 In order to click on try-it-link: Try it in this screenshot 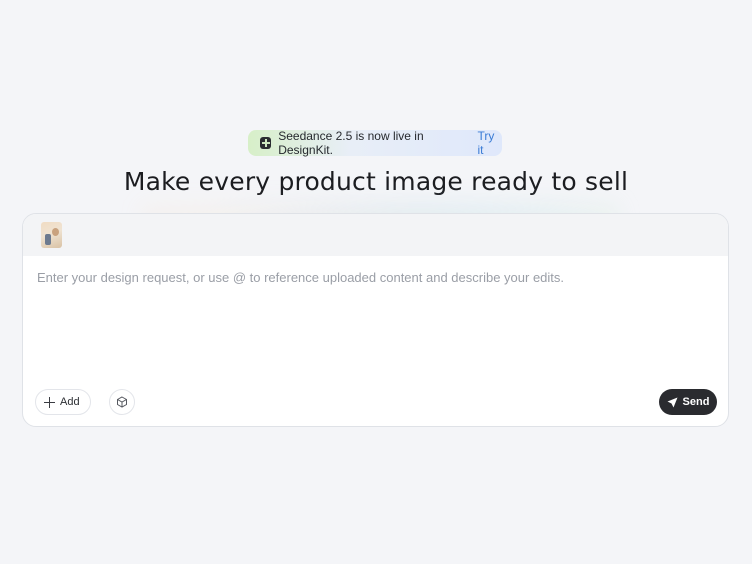, I will do `click(489, 143)`.